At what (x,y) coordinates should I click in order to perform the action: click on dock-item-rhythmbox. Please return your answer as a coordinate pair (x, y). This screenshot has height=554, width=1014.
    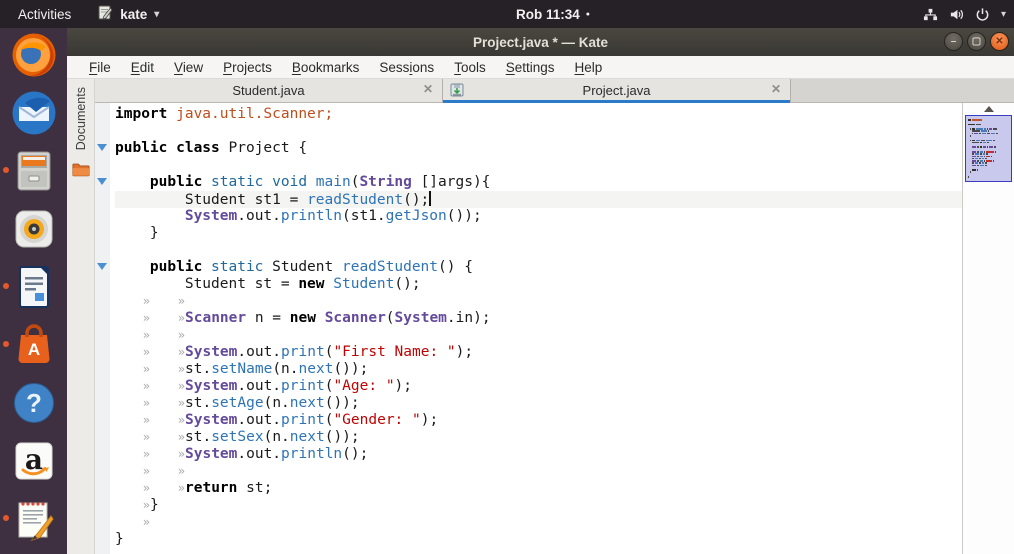
    Looking at the image, I should click on (34, 229).